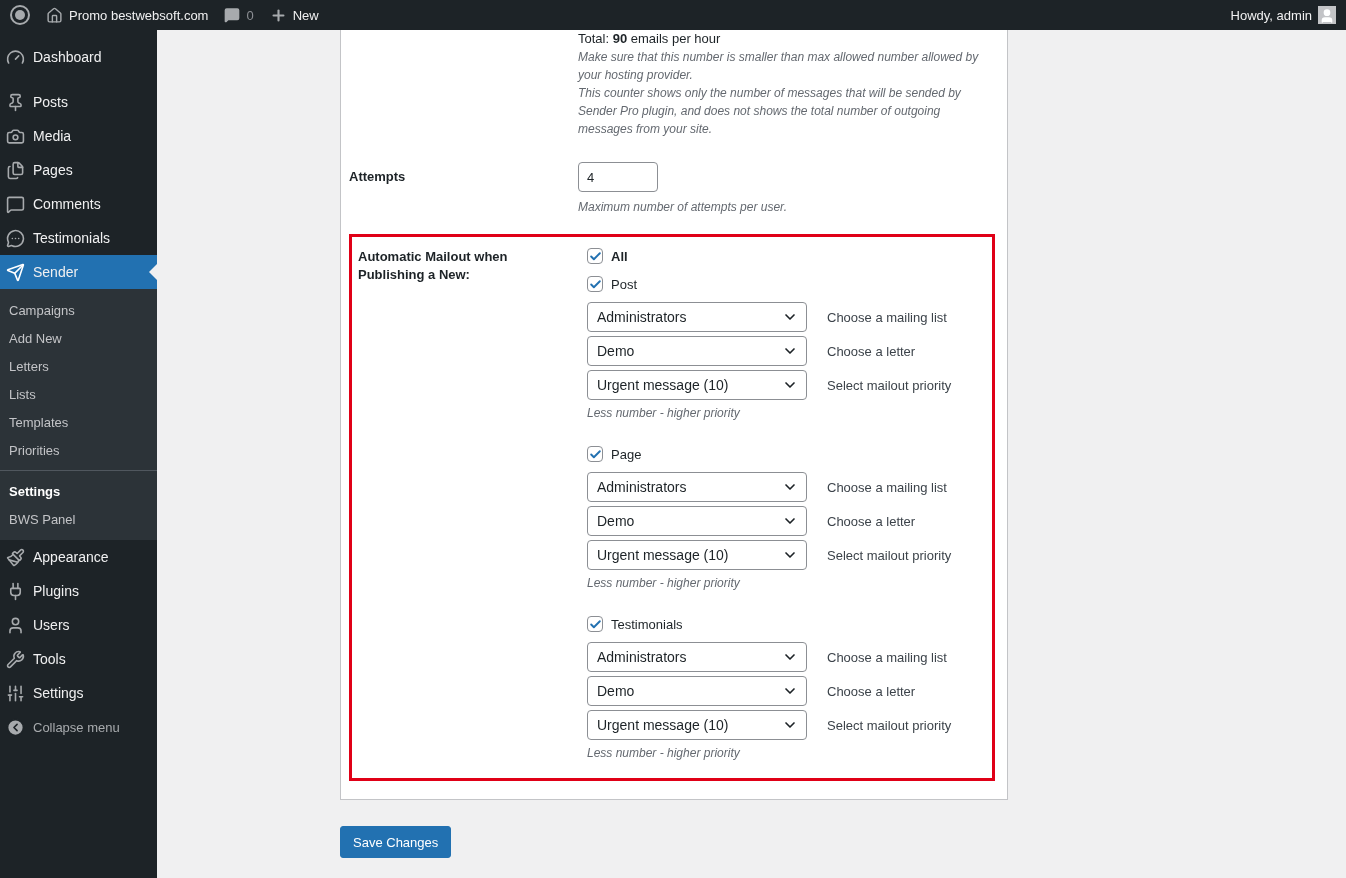 Image resolution: width=1346 pixels, height=878 pixels. What do you see at coordinates (779, 66) in the screenshot?
I see `note-text: Make sure that this number is smaller than max allowed number allowed by your hosting provider.` at bounding box center [779, 66].